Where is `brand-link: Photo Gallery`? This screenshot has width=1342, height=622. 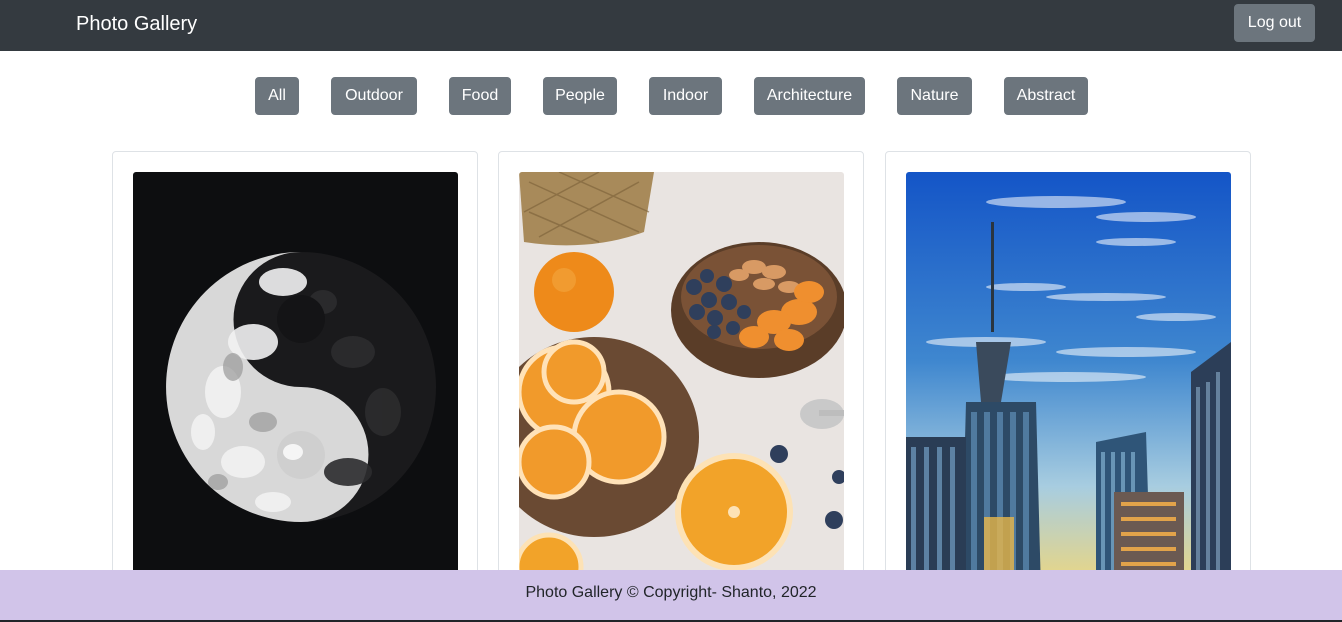
brand-link: Photo Gallery is located at coordinates (136, 24).